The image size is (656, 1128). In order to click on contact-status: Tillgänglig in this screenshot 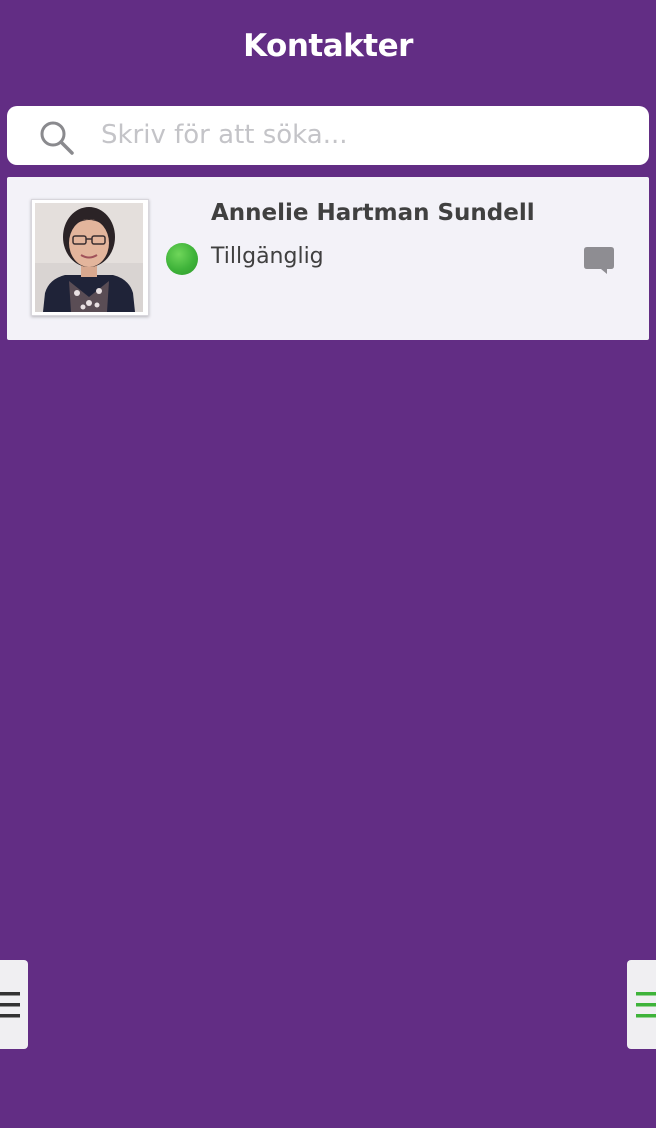, I will do `click(267, 256)`.